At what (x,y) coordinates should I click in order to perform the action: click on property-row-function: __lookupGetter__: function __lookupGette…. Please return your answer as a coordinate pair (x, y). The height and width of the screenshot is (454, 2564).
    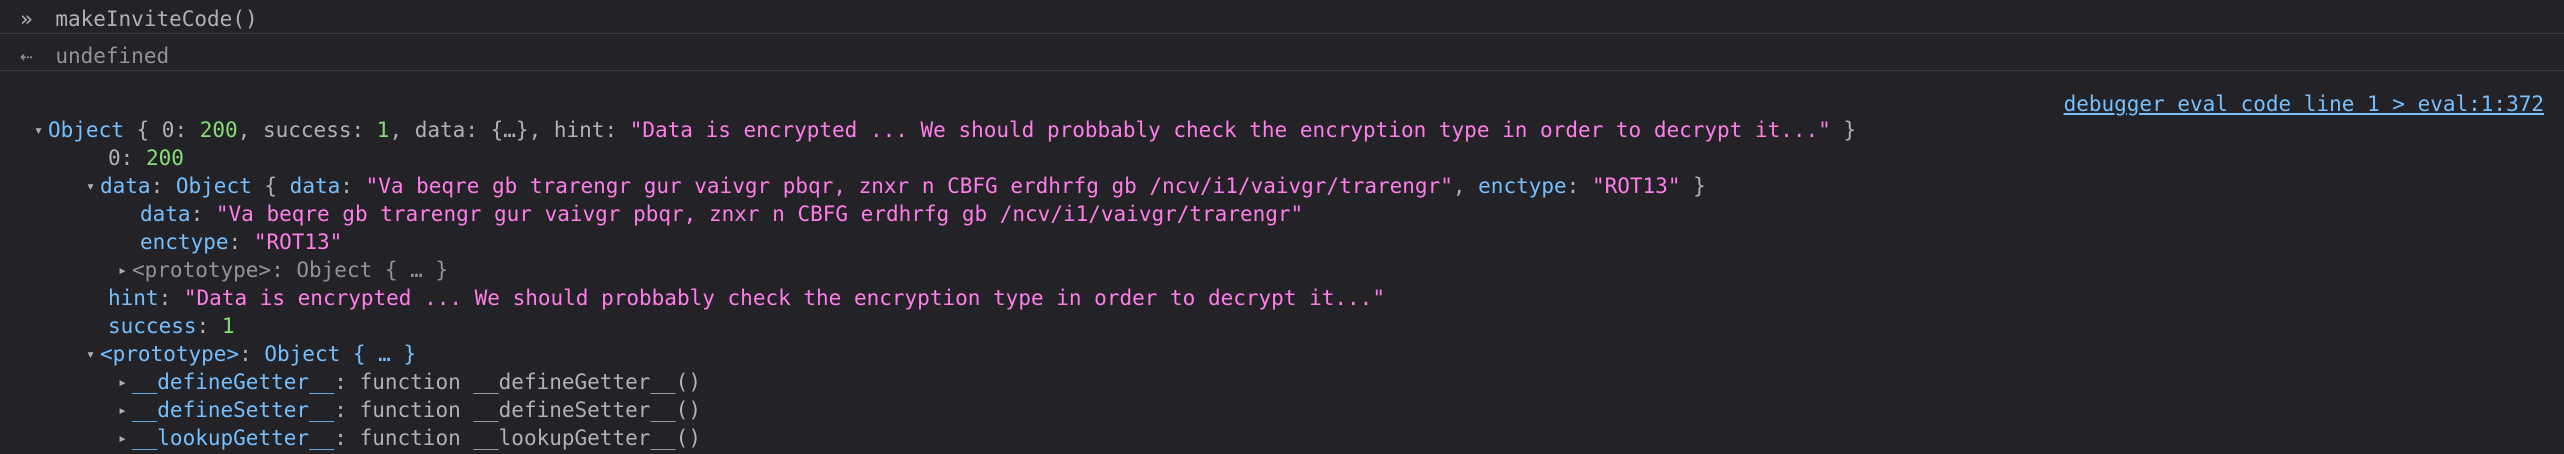
    Looking at the image, I should click on (1282, 425).